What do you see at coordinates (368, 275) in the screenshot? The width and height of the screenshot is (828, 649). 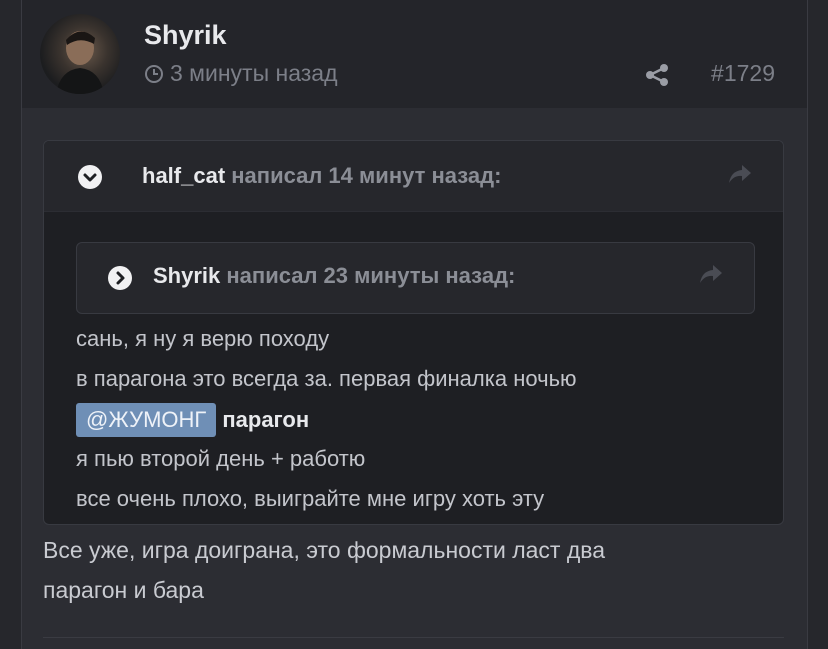 I see `nested-quote-meta: написал 23 минуты назад:` at bounding box center [368, 275].